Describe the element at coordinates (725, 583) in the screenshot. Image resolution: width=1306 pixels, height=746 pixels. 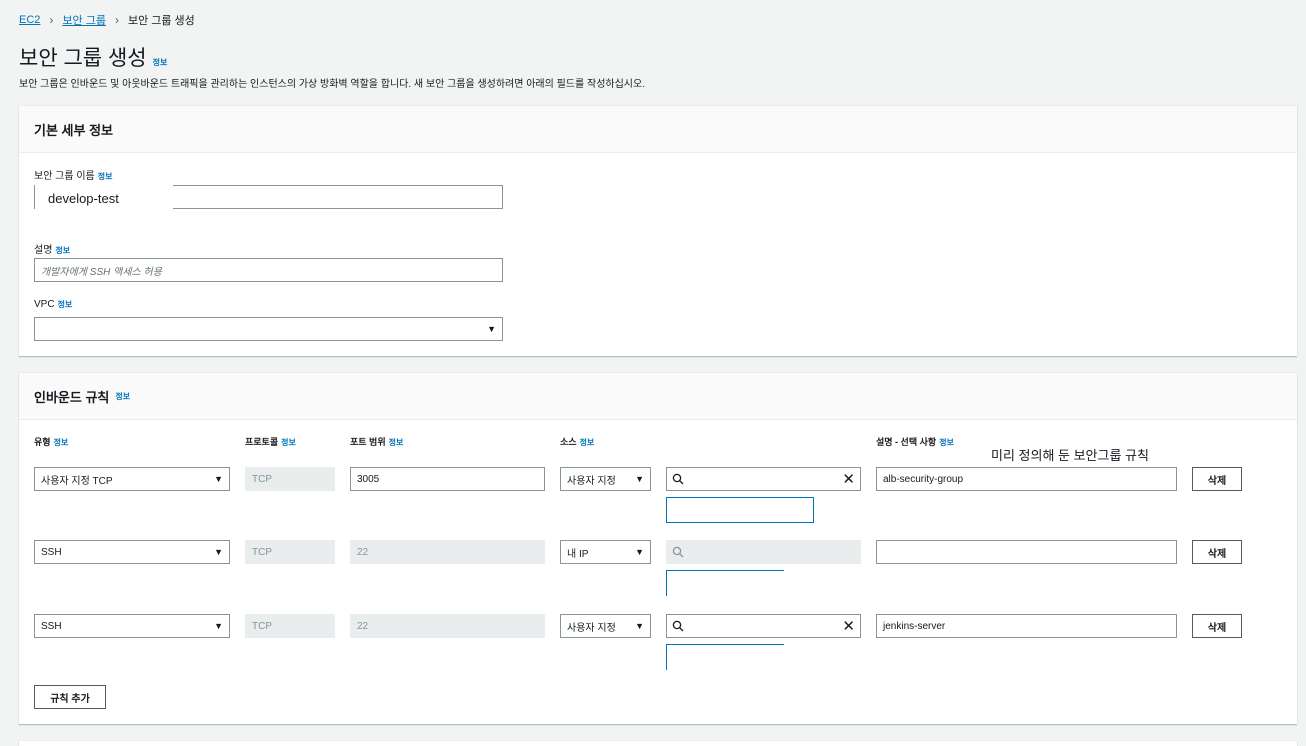
I see `rule-2-ip-chip` at that location.